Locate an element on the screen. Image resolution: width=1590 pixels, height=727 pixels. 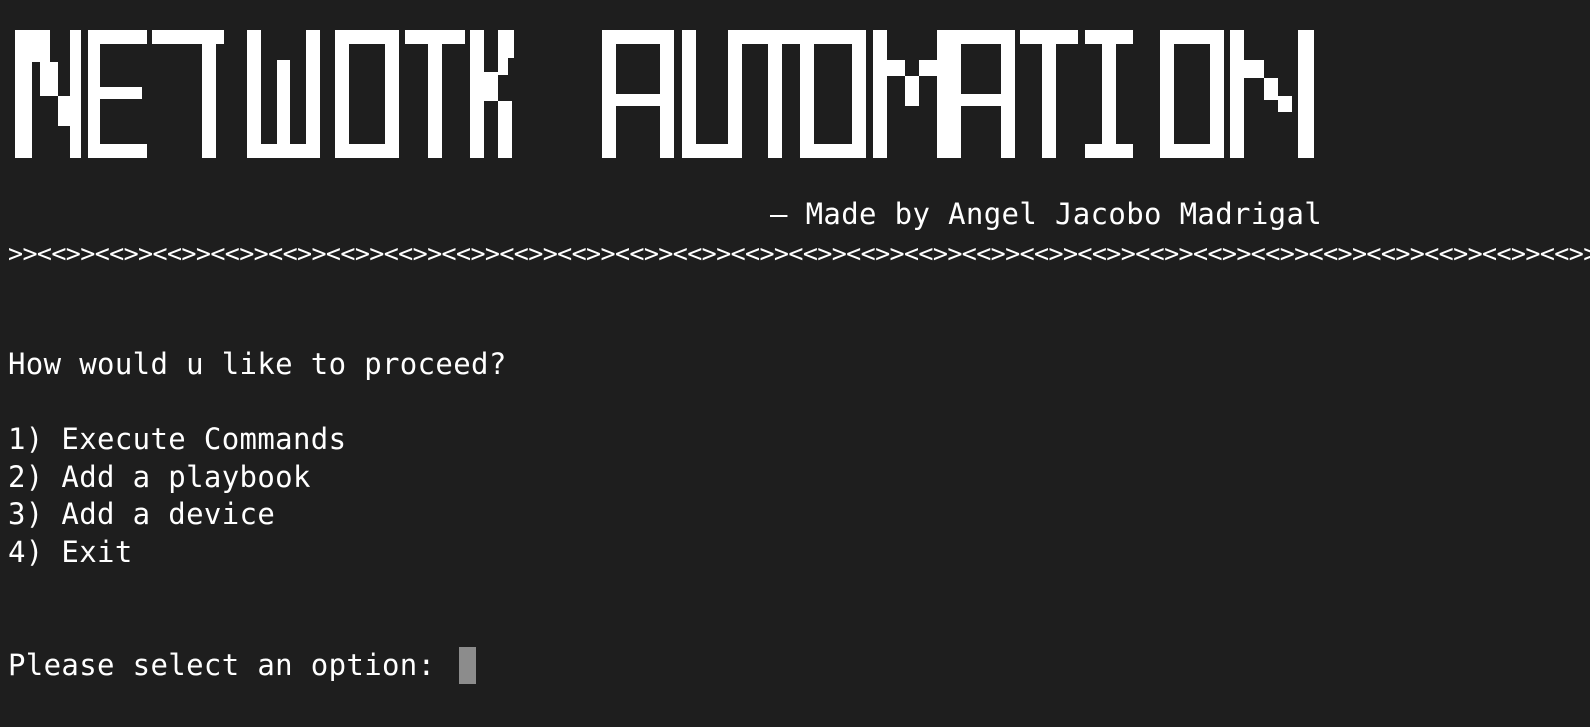
text-cursor is located at coordinates (468, 665).